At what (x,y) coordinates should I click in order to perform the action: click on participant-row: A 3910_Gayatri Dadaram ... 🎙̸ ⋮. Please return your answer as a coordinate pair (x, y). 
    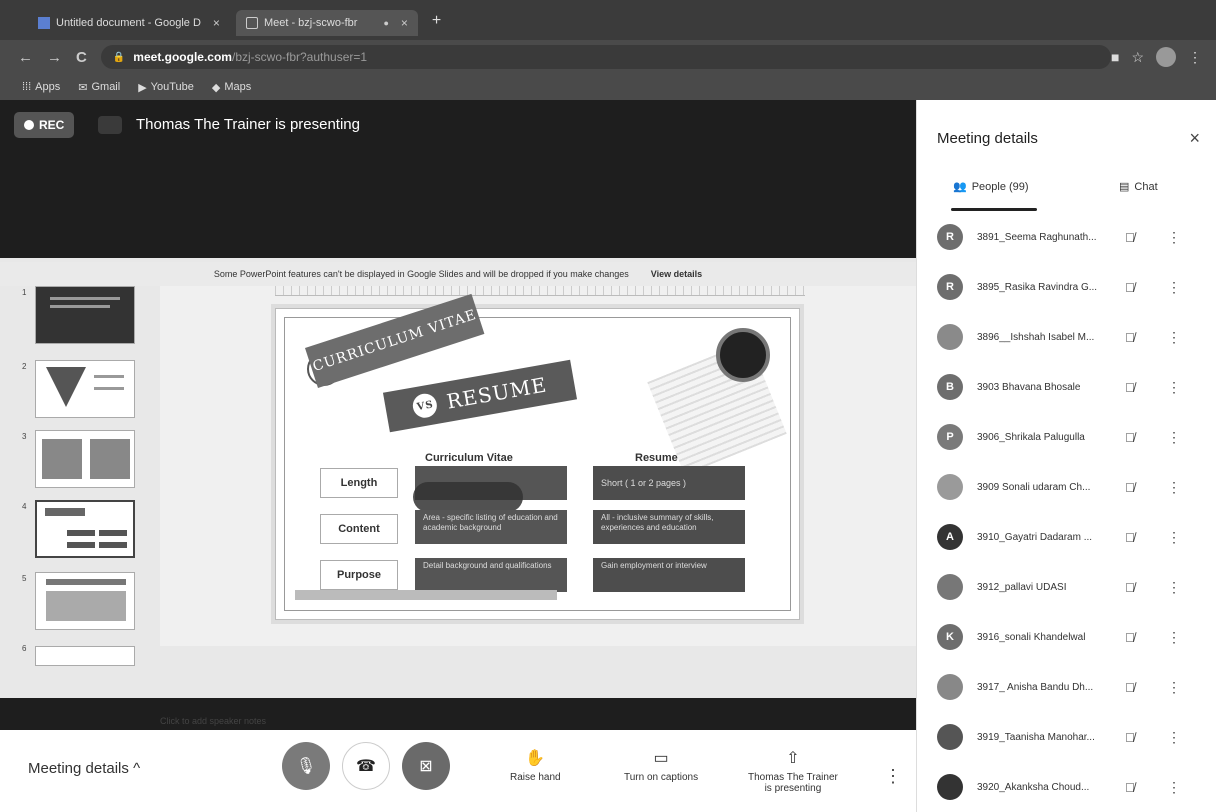
    Looking at the image, I should click on (1066, 537).